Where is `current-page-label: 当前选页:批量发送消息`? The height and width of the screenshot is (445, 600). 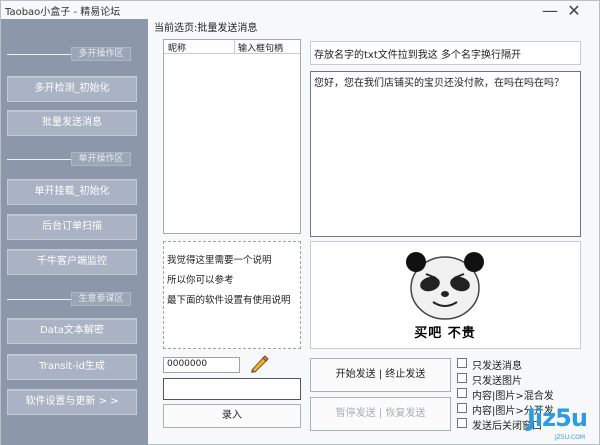 current-page-label: 当前选页:批量发送消息 is located at coordinates (206, 28).